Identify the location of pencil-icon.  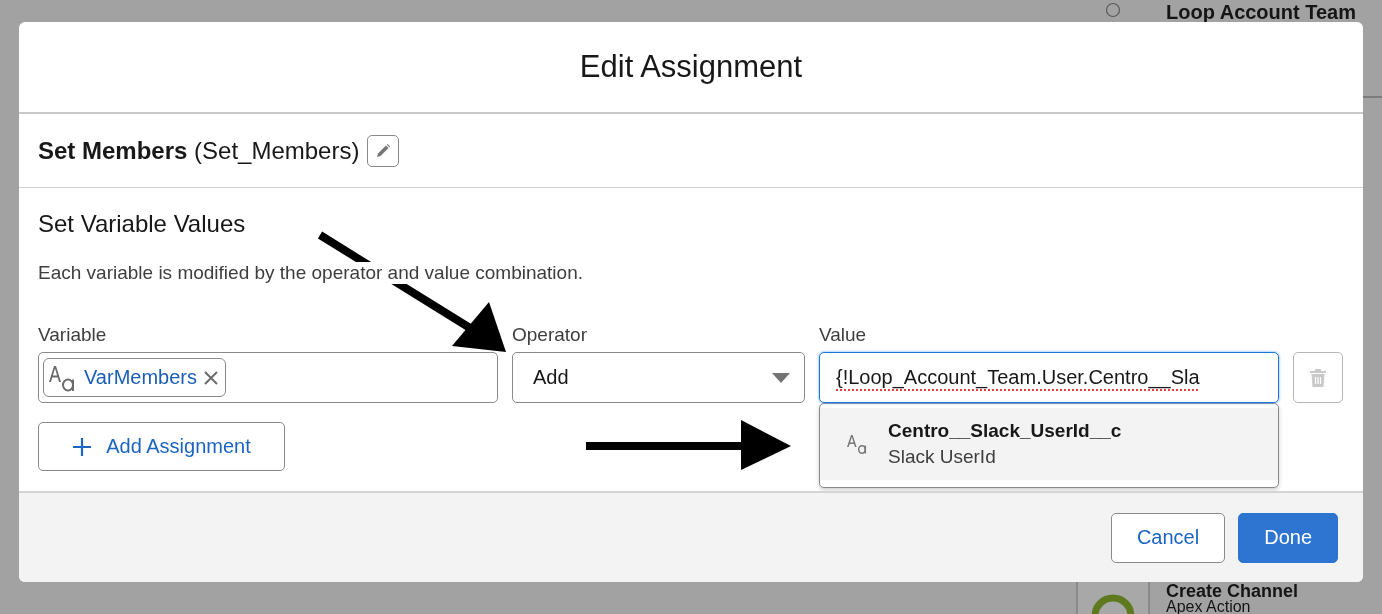
(383, 150).